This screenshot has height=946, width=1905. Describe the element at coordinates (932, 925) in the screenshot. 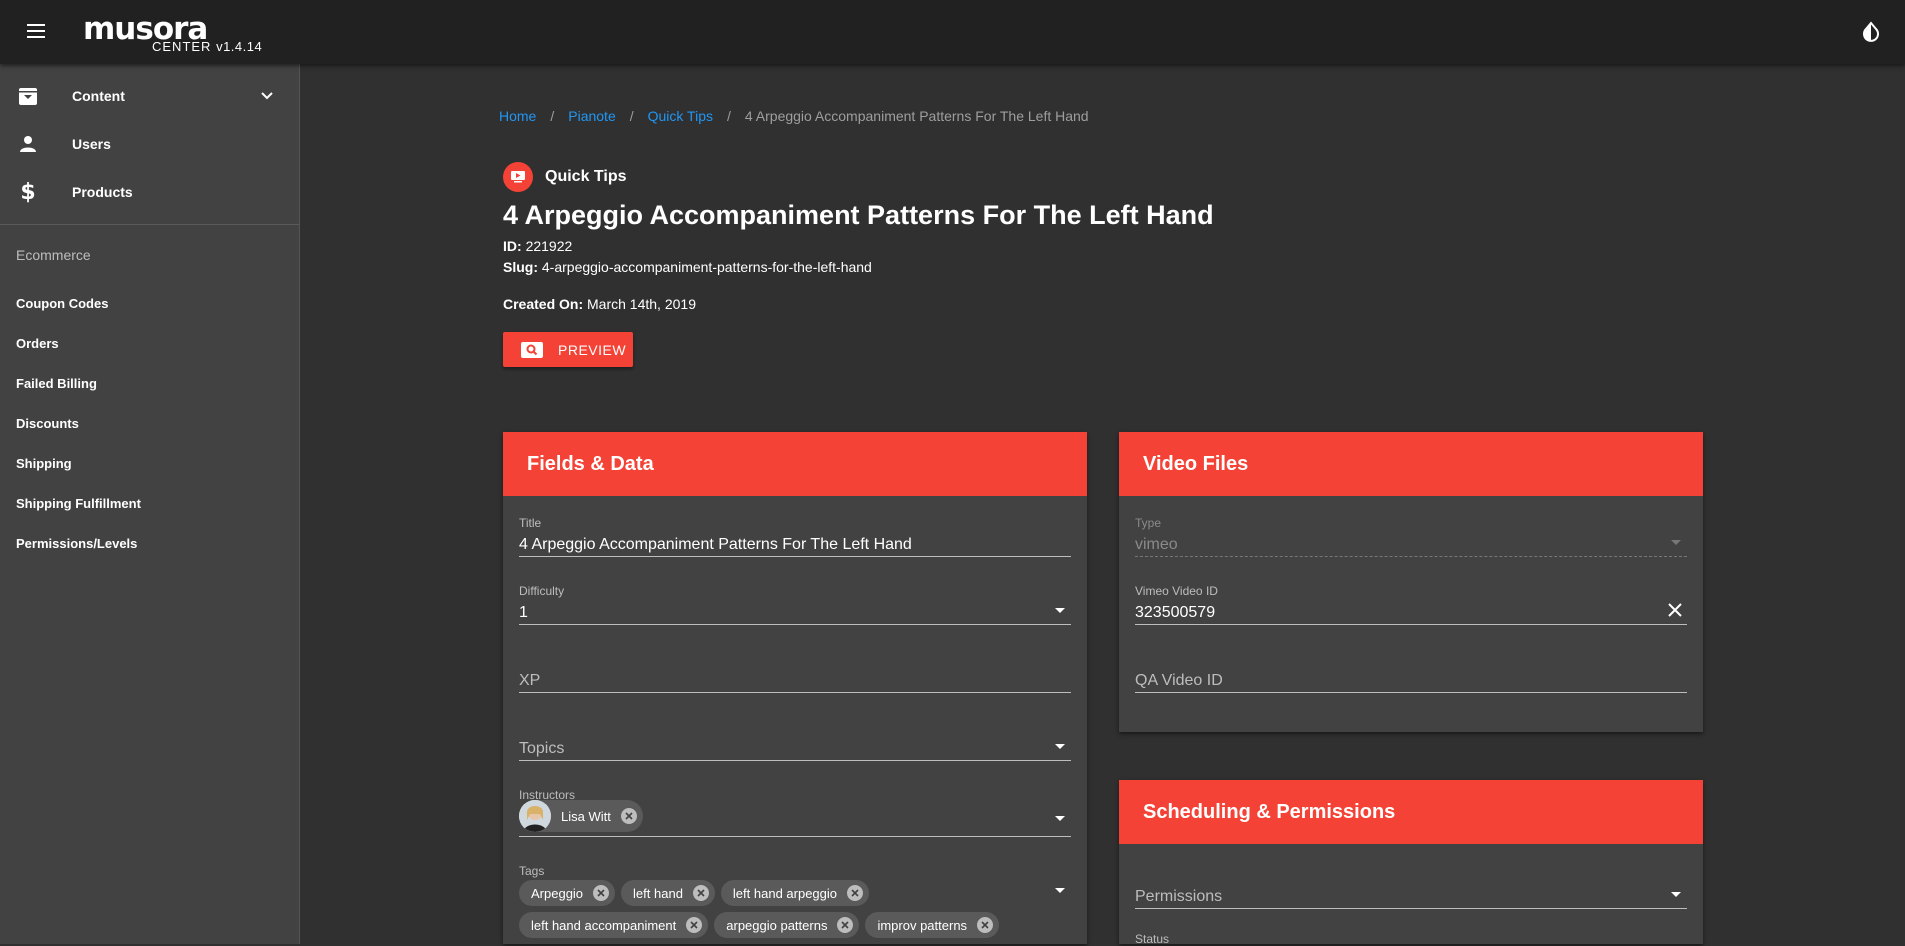

I see `tag-chip: improv patterns` at that location.